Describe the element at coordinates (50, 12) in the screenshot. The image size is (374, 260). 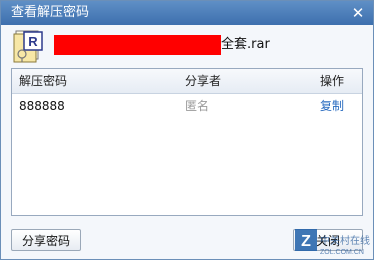
I see `dialog-title: 查看解压密码` at that location.